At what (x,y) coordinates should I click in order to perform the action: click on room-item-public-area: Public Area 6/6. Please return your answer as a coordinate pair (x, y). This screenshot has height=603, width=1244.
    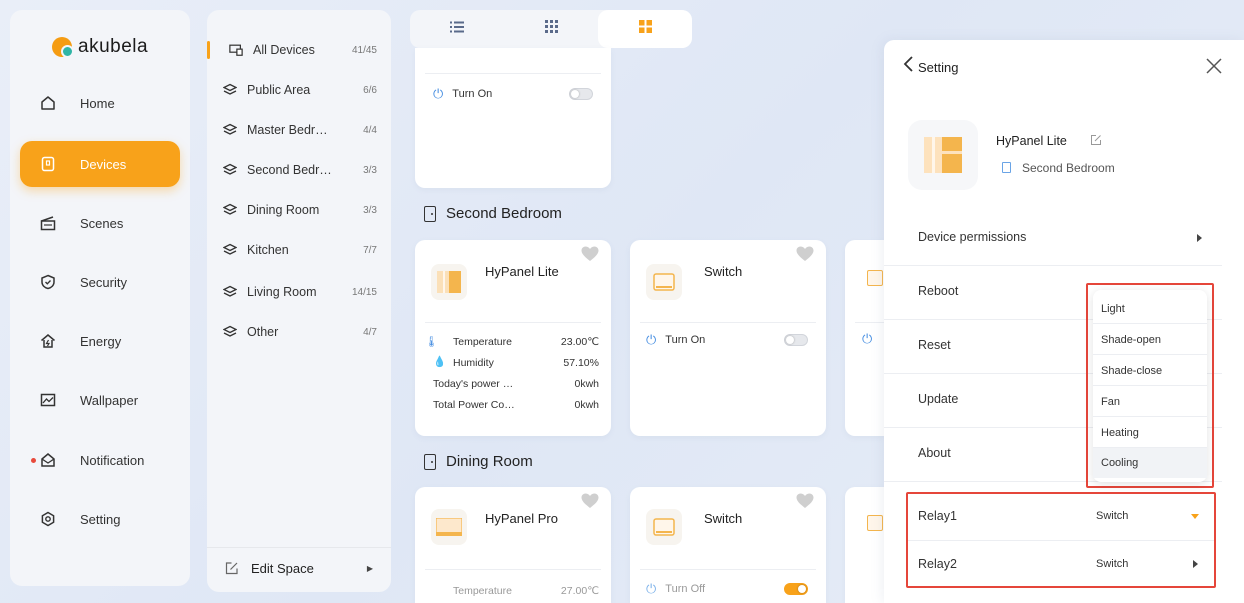
    Looking at the image, I should click on (299, 90).